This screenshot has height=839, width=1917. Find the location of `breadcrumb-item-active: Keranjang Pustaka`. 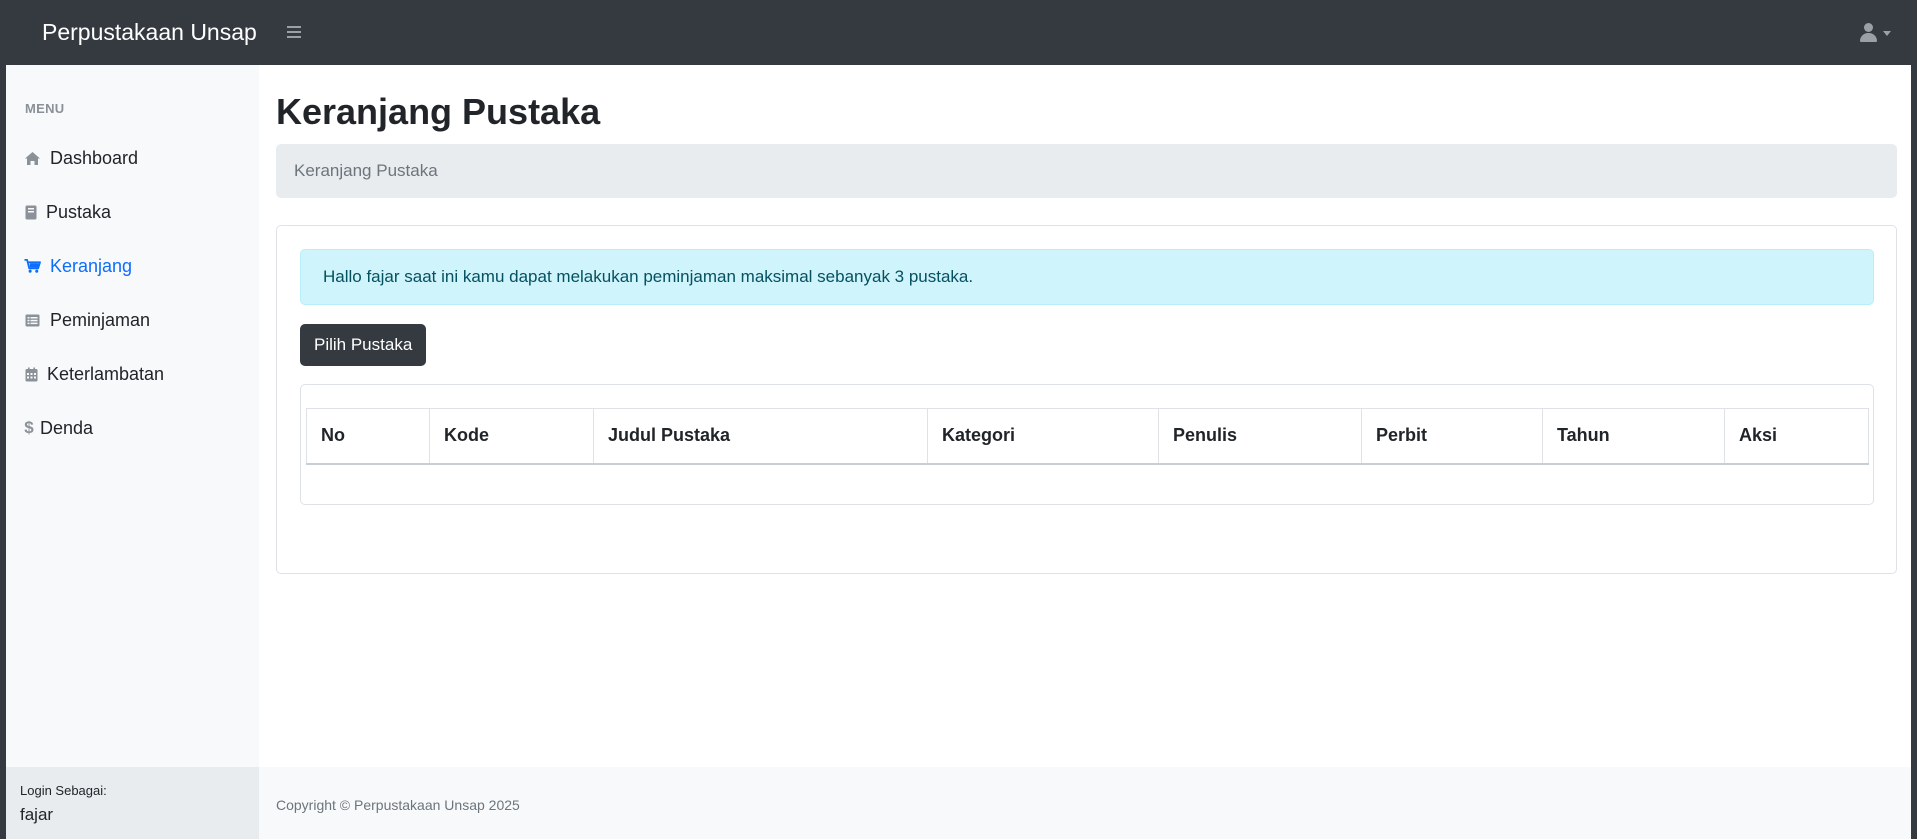

breadcrumb-item-active: Keranjang Pustaka is located at coordinates (366, 170).